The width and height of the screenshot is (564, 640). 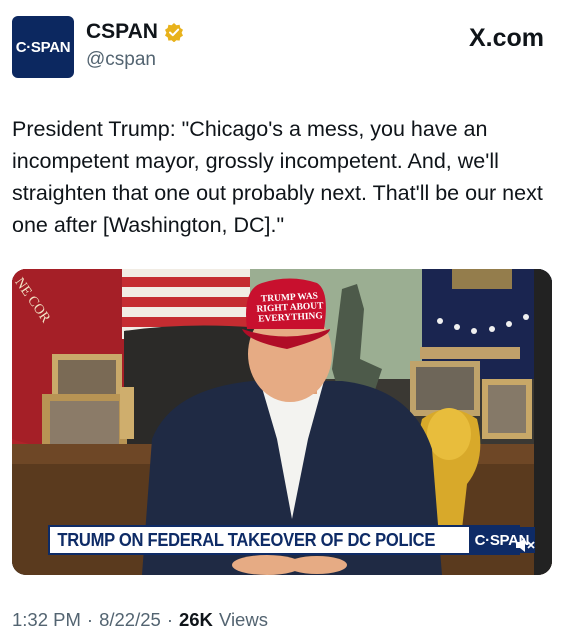 I want to click on avatar: C·SPAN, so click(x=43, y=47).